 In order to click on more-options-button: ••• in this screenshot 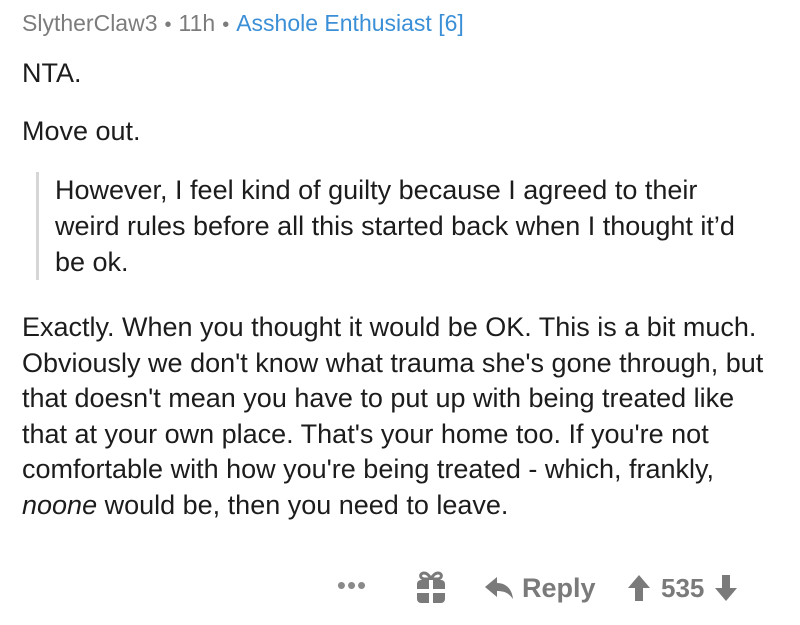, I will do `click(352, 588)`.